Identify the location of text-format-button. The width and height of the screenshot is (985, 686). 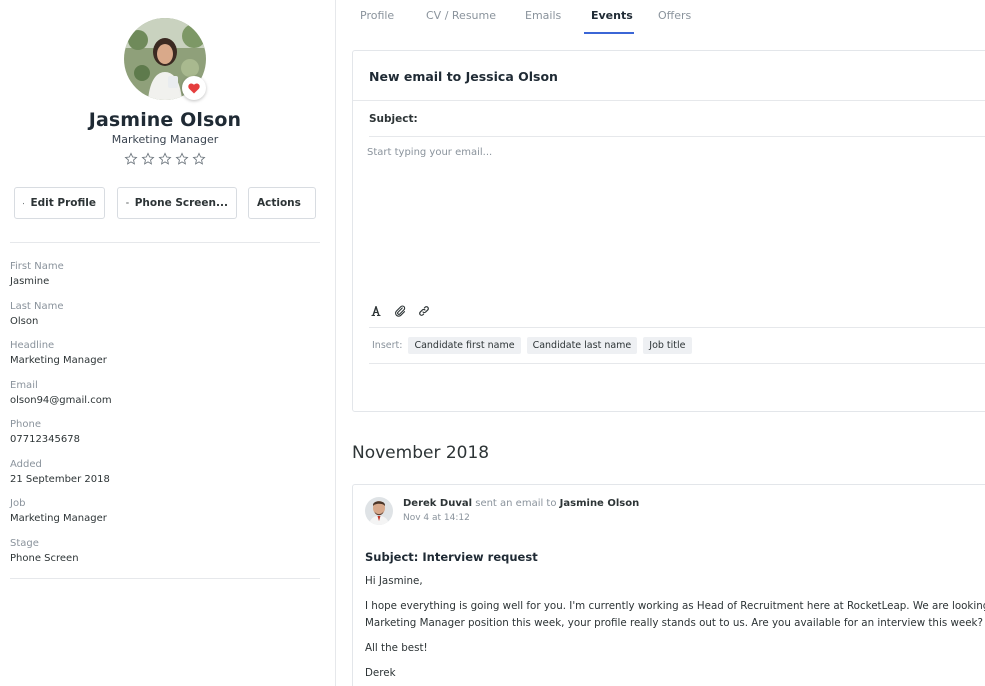
(376, 311).